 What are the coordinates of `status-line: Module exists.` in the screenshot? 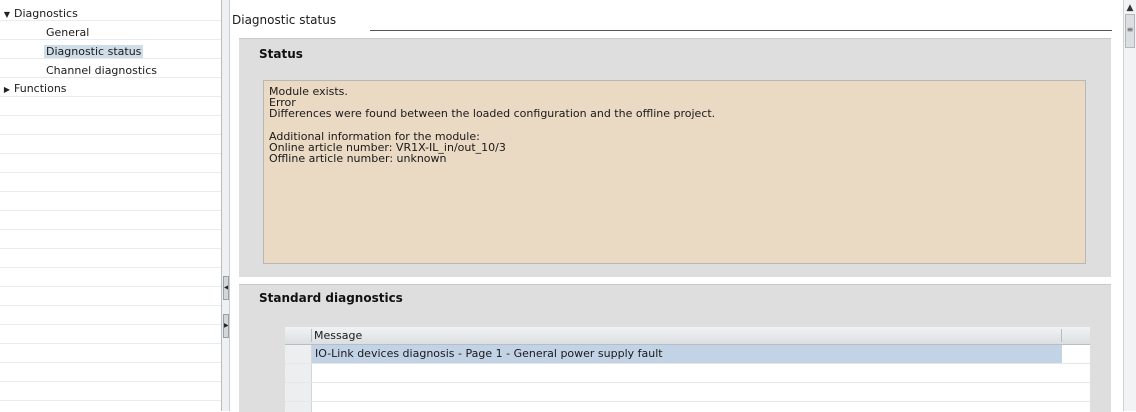 It's located at (308, 91).